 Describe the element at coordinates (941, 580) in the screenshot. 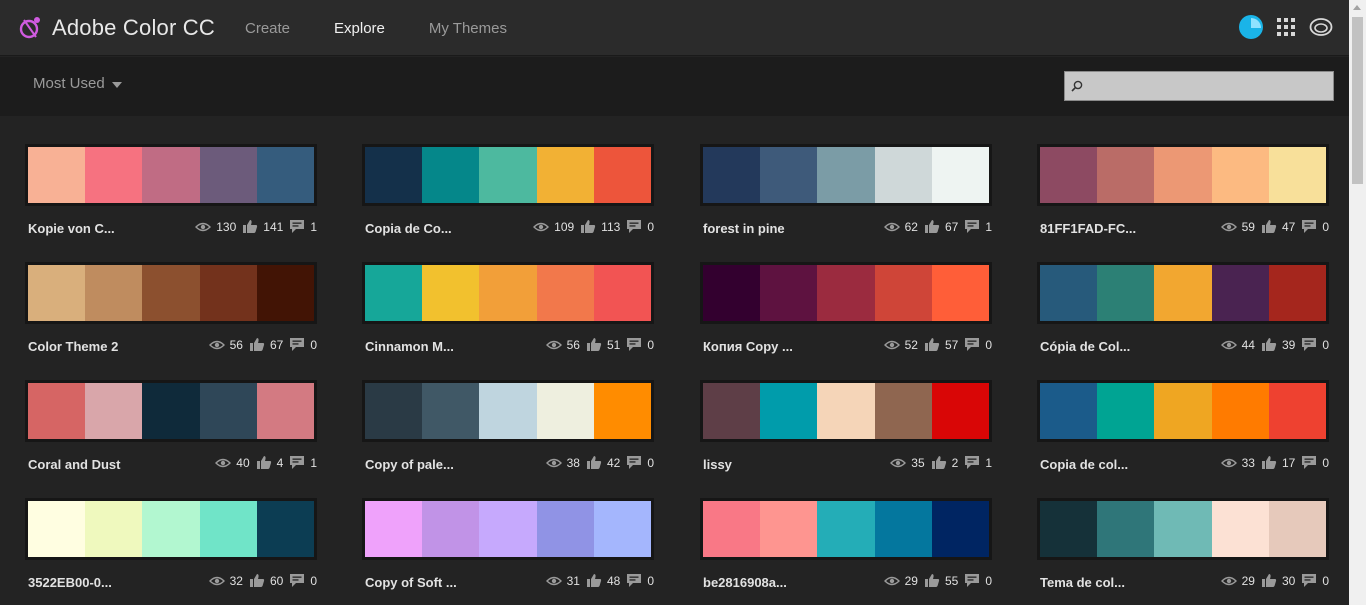

I see `likes-stat: 55` at that location.